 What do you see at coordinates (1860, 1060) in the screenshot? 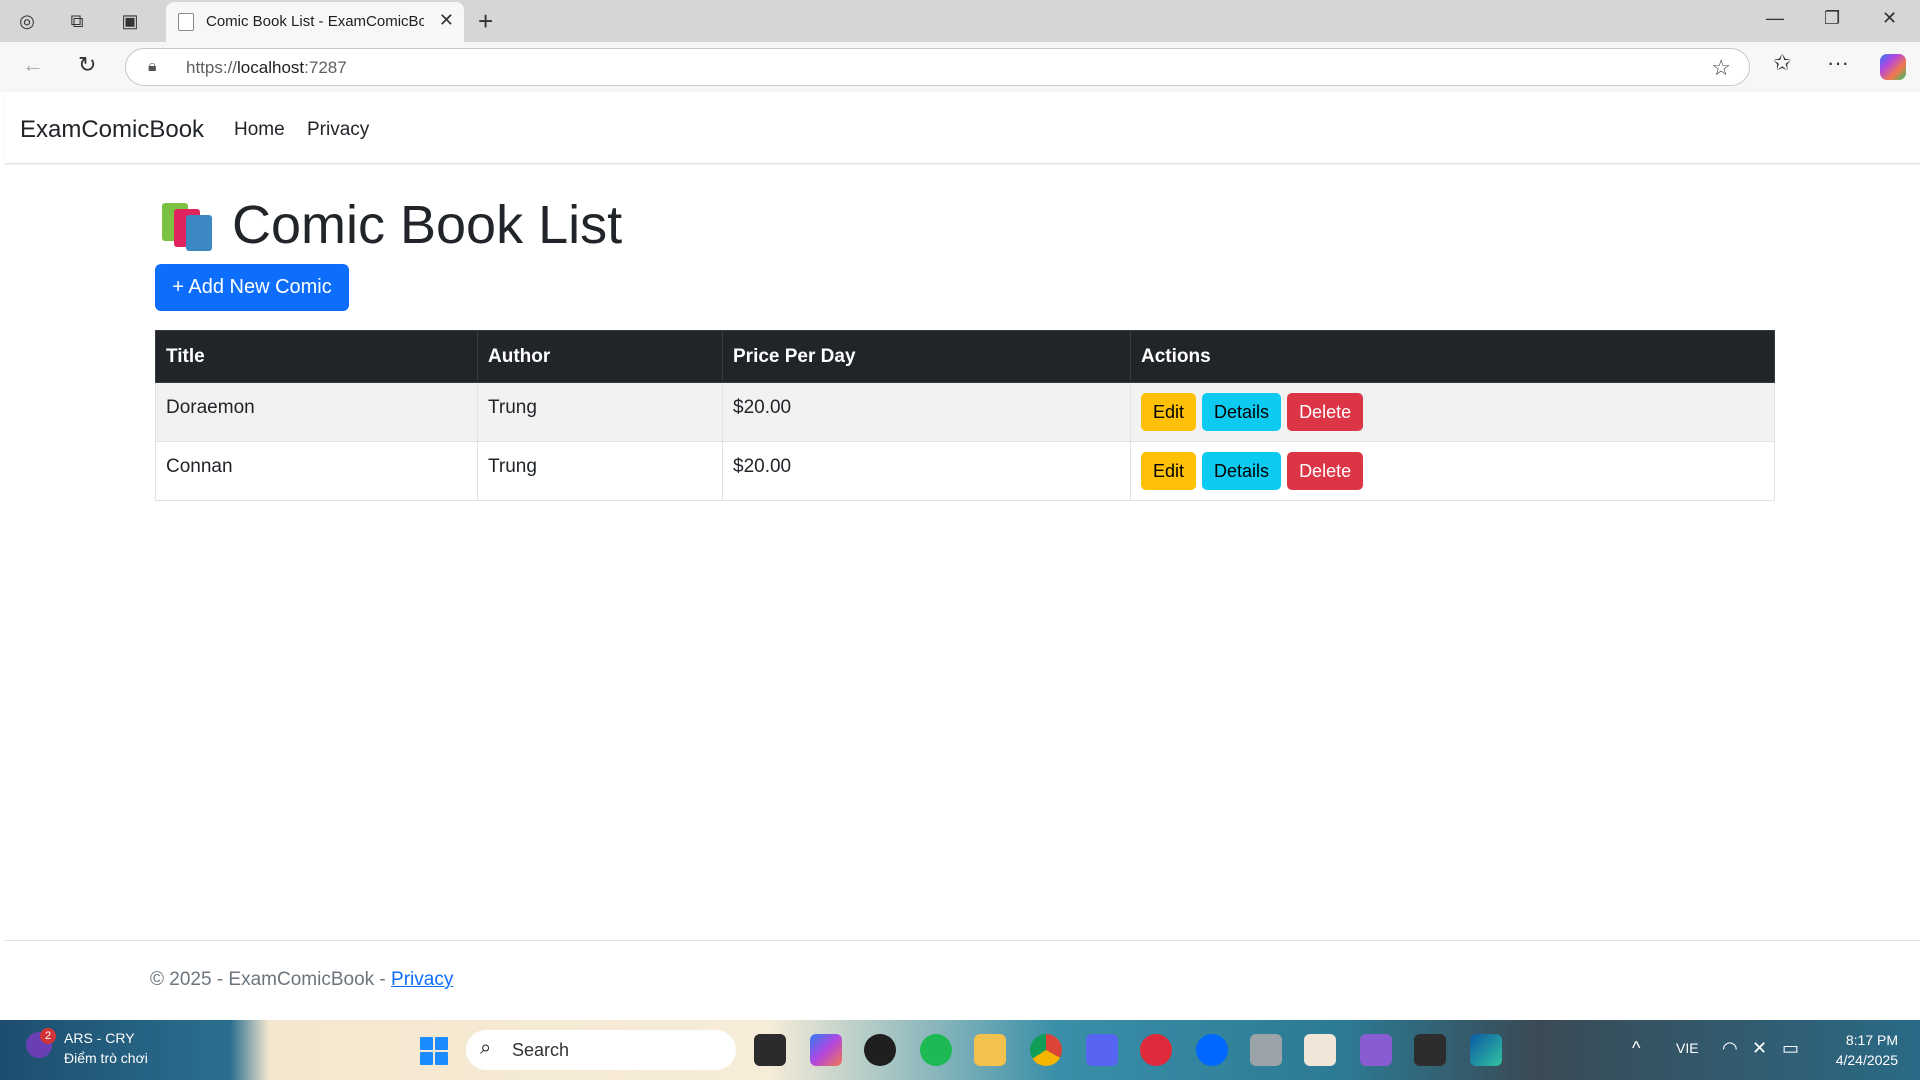
I see `clock-date: 4/24/2025` at bounding box center [1860, 1060].